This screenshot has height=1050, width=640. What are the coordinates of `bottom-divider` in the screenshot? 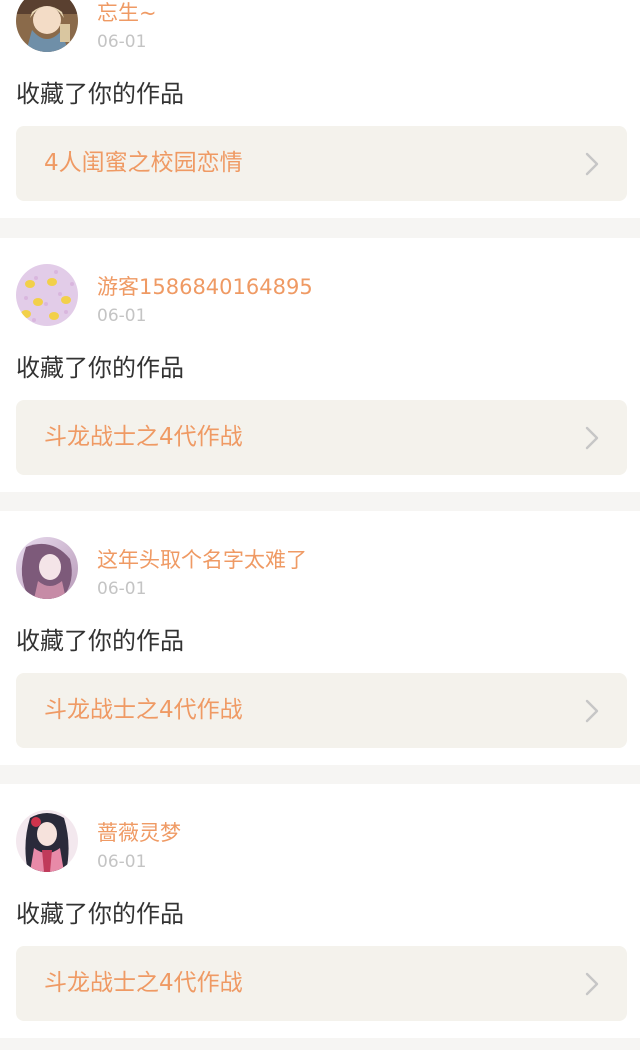 It's located at (320, 1045).